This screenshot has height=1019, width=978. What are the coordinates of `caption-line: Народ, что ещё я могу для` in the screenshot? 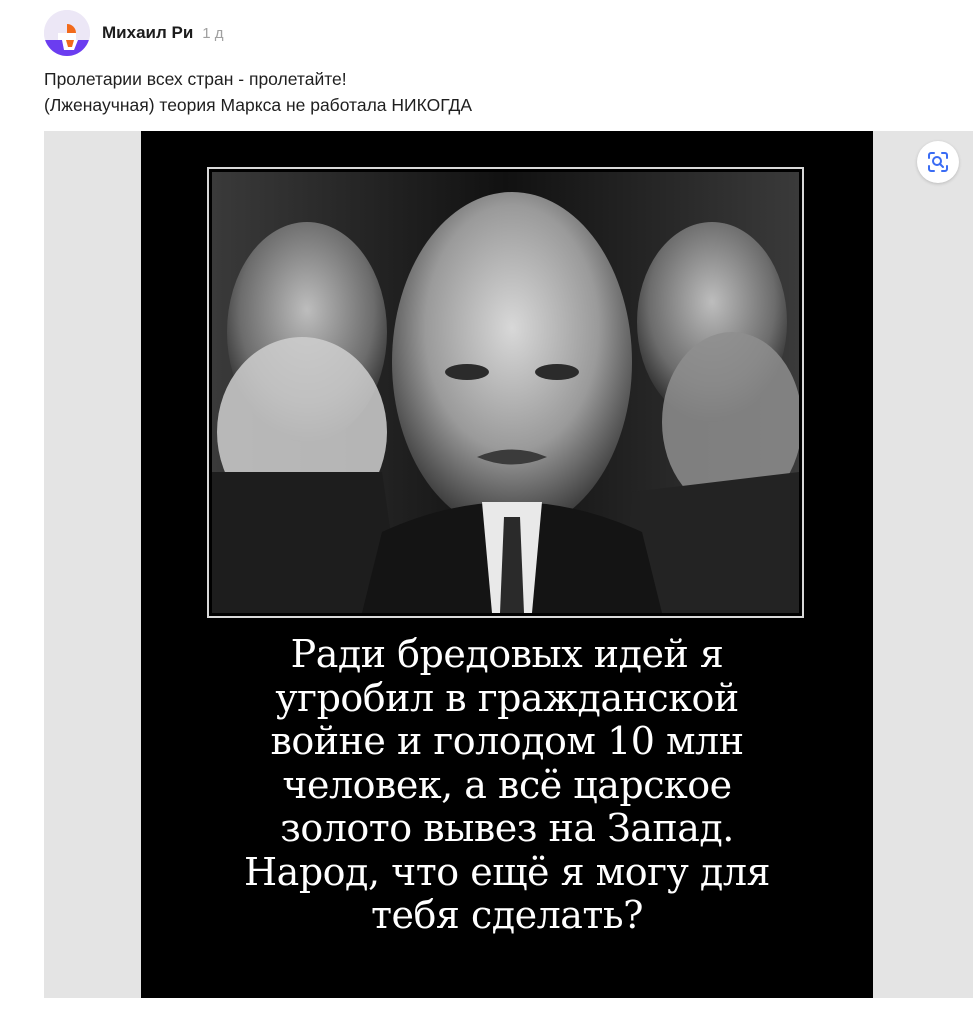 It's located at (507, 871).